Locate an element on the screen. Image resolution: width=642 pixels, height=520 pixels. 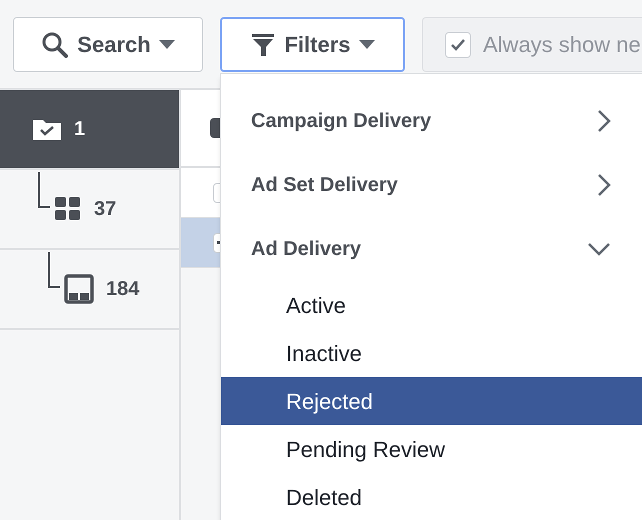
check-icon is located at coordinates (458, 45).